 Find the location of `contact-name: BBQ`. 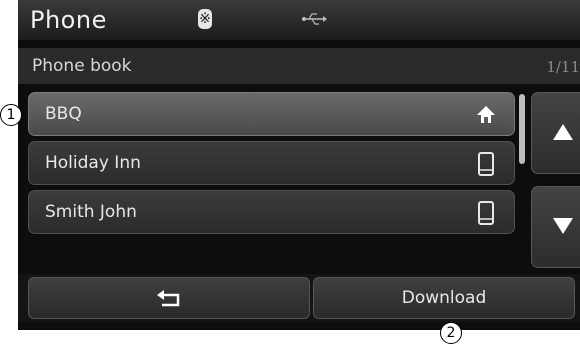

contact-name: BBQ is located at coordinates (63, 114).